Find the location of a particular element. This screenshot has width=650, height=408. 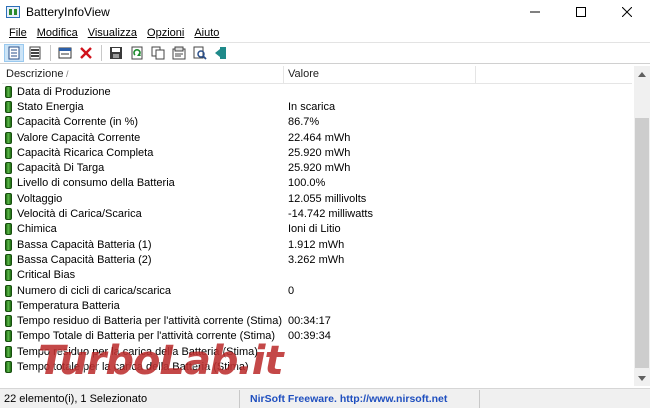

row-description: Chimica is located at coordinates (37, 229).